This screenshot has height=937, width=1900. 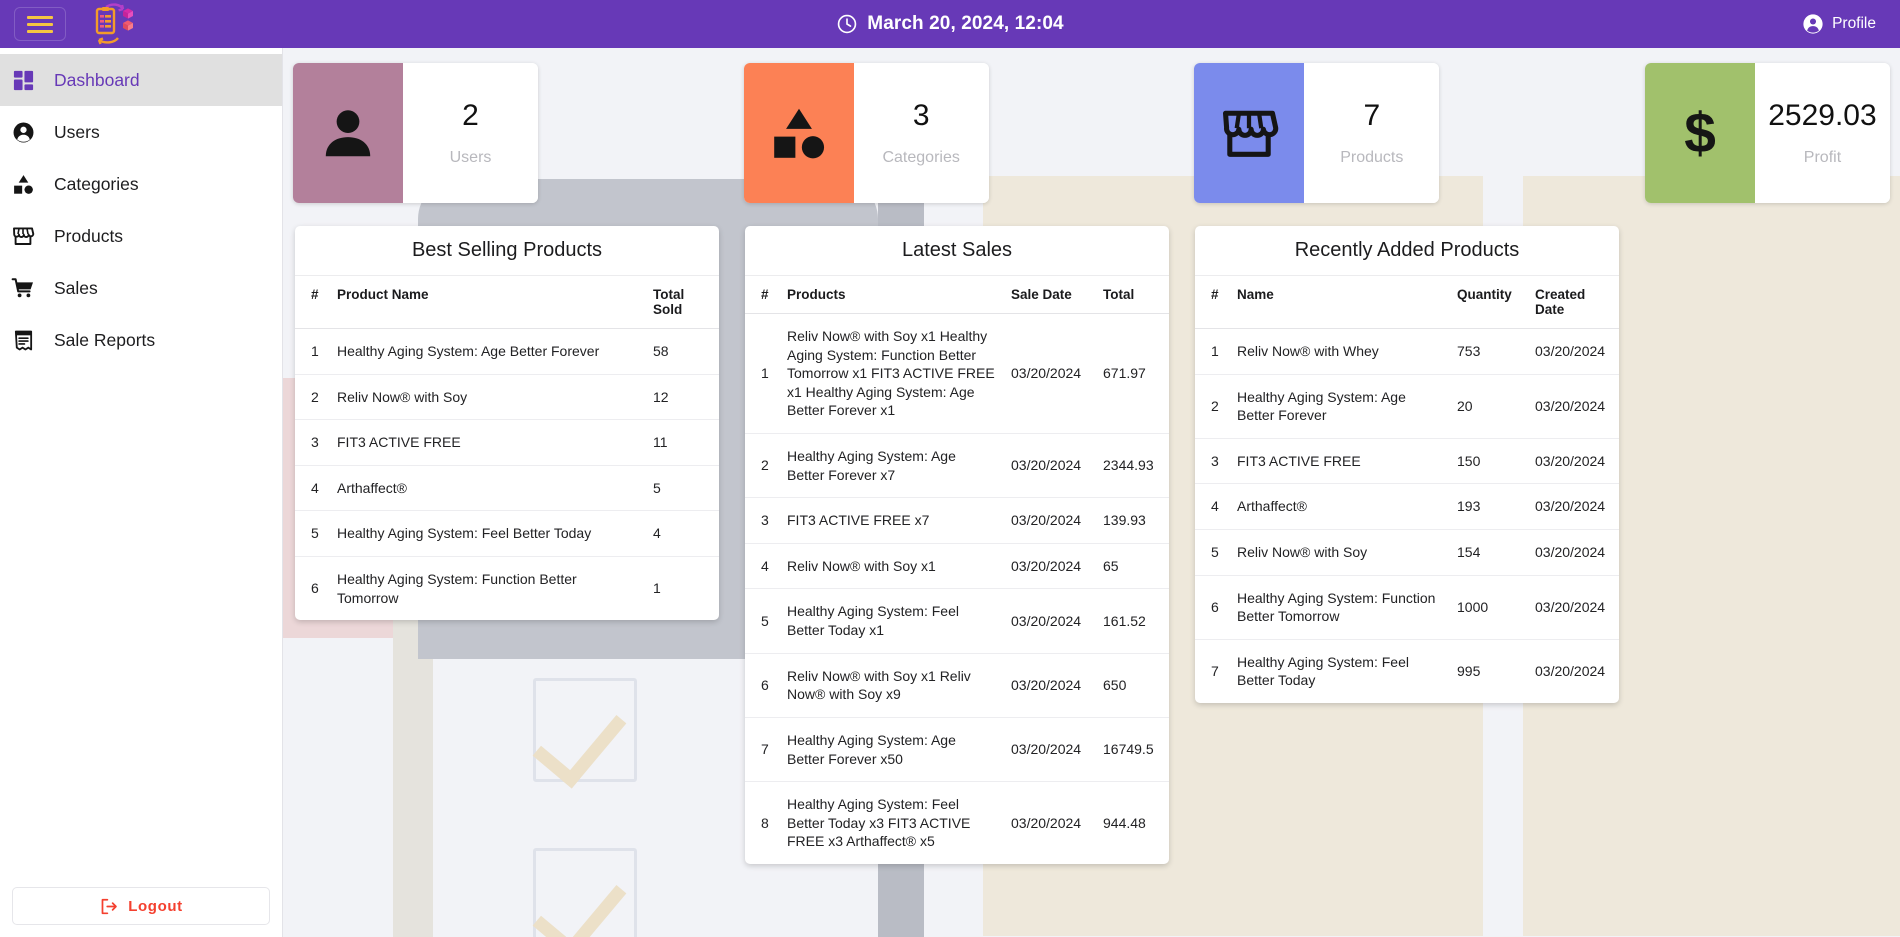 I want to click on cell-name: Reliv Now® with Soy, so click(x=1339, y=552).